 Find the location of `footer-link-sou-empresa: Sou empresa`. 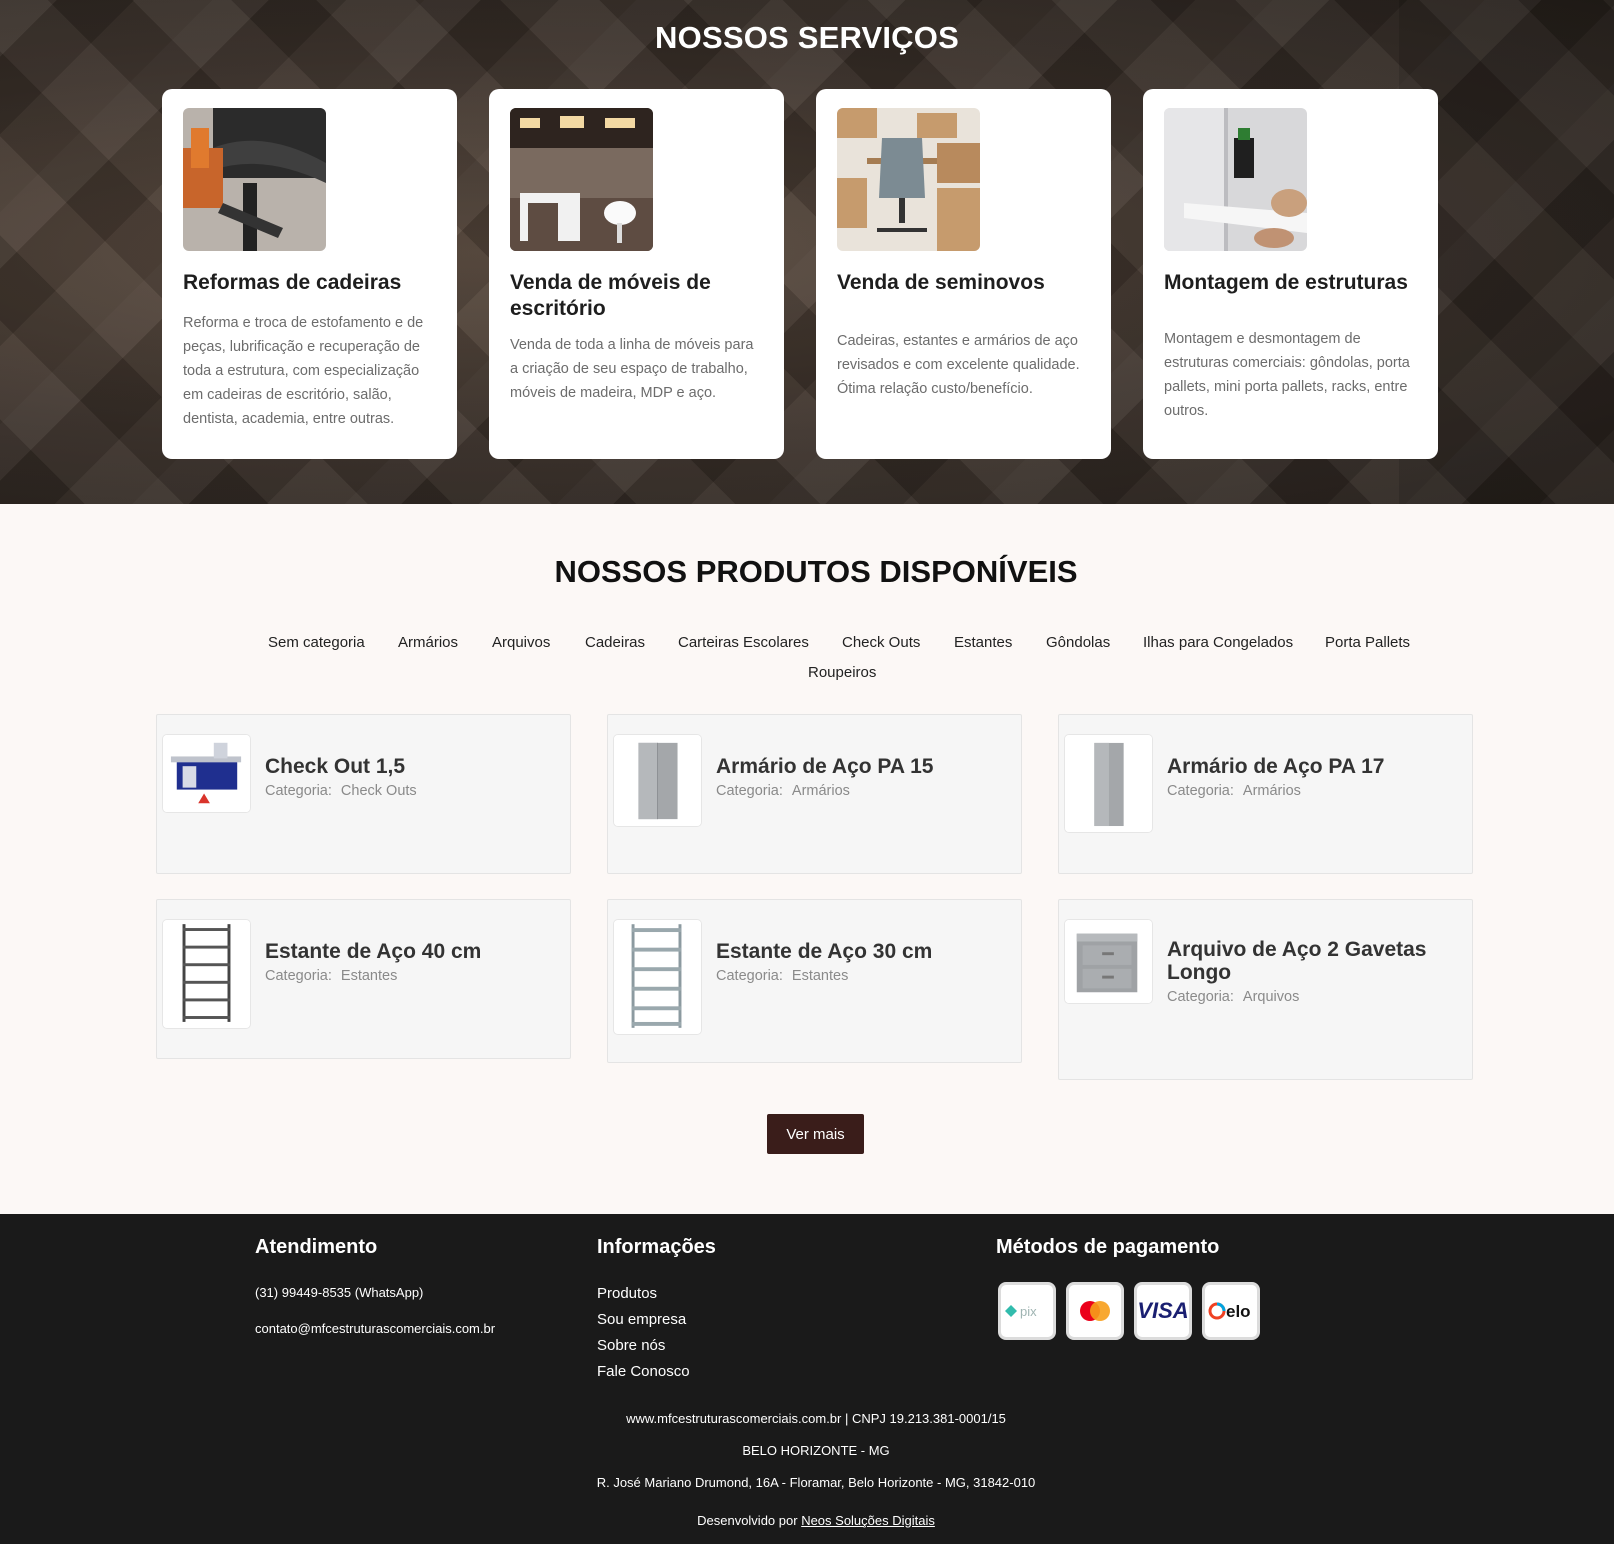

footer-link-sou-empresa: Sou empresa is located at coordinates (641, 1319).